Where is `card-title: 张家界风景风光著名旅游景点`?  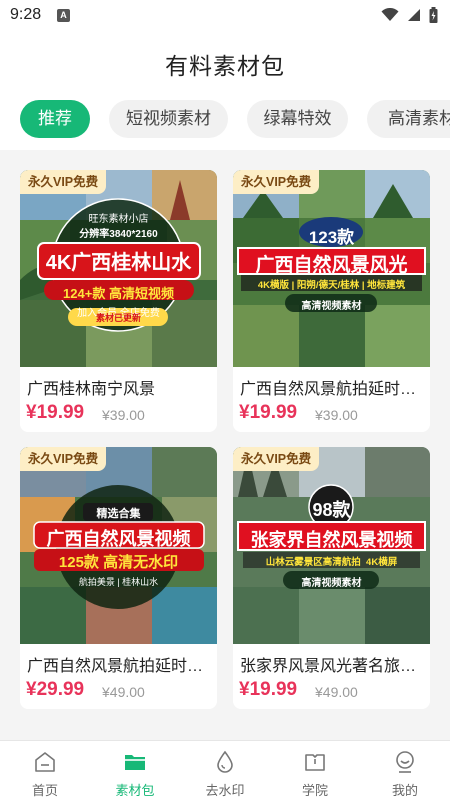
card-title: 张家界风景风光著名旅游景点 is located at coordinates (333, 664).